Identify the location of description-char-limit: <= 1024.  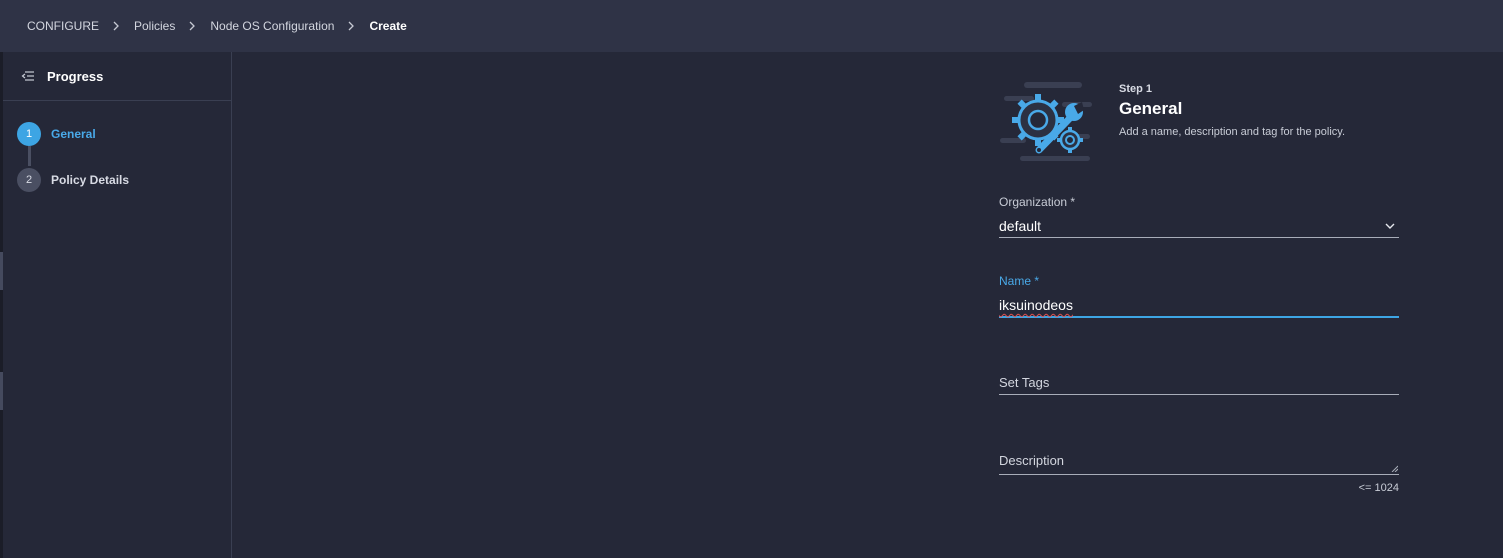
(1378, 488).